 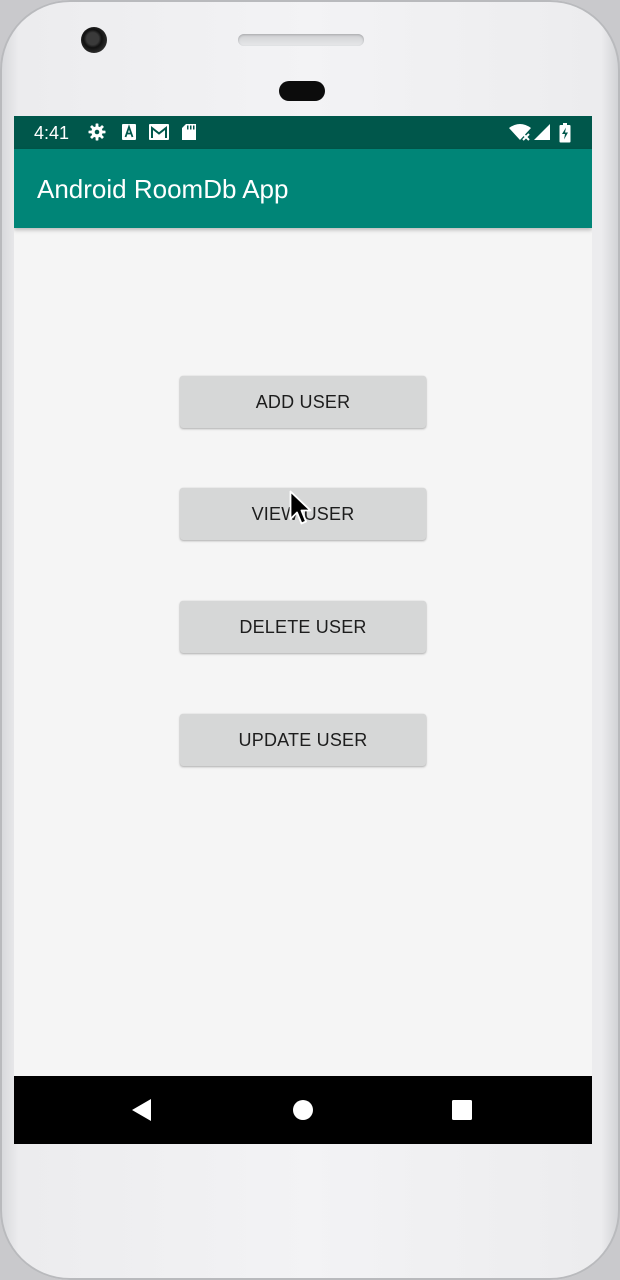 What do you see at coordinates (303, 627) in the screenshot?
I see `delete-user-button: DELETE USER` at bounding box center [303, 627].